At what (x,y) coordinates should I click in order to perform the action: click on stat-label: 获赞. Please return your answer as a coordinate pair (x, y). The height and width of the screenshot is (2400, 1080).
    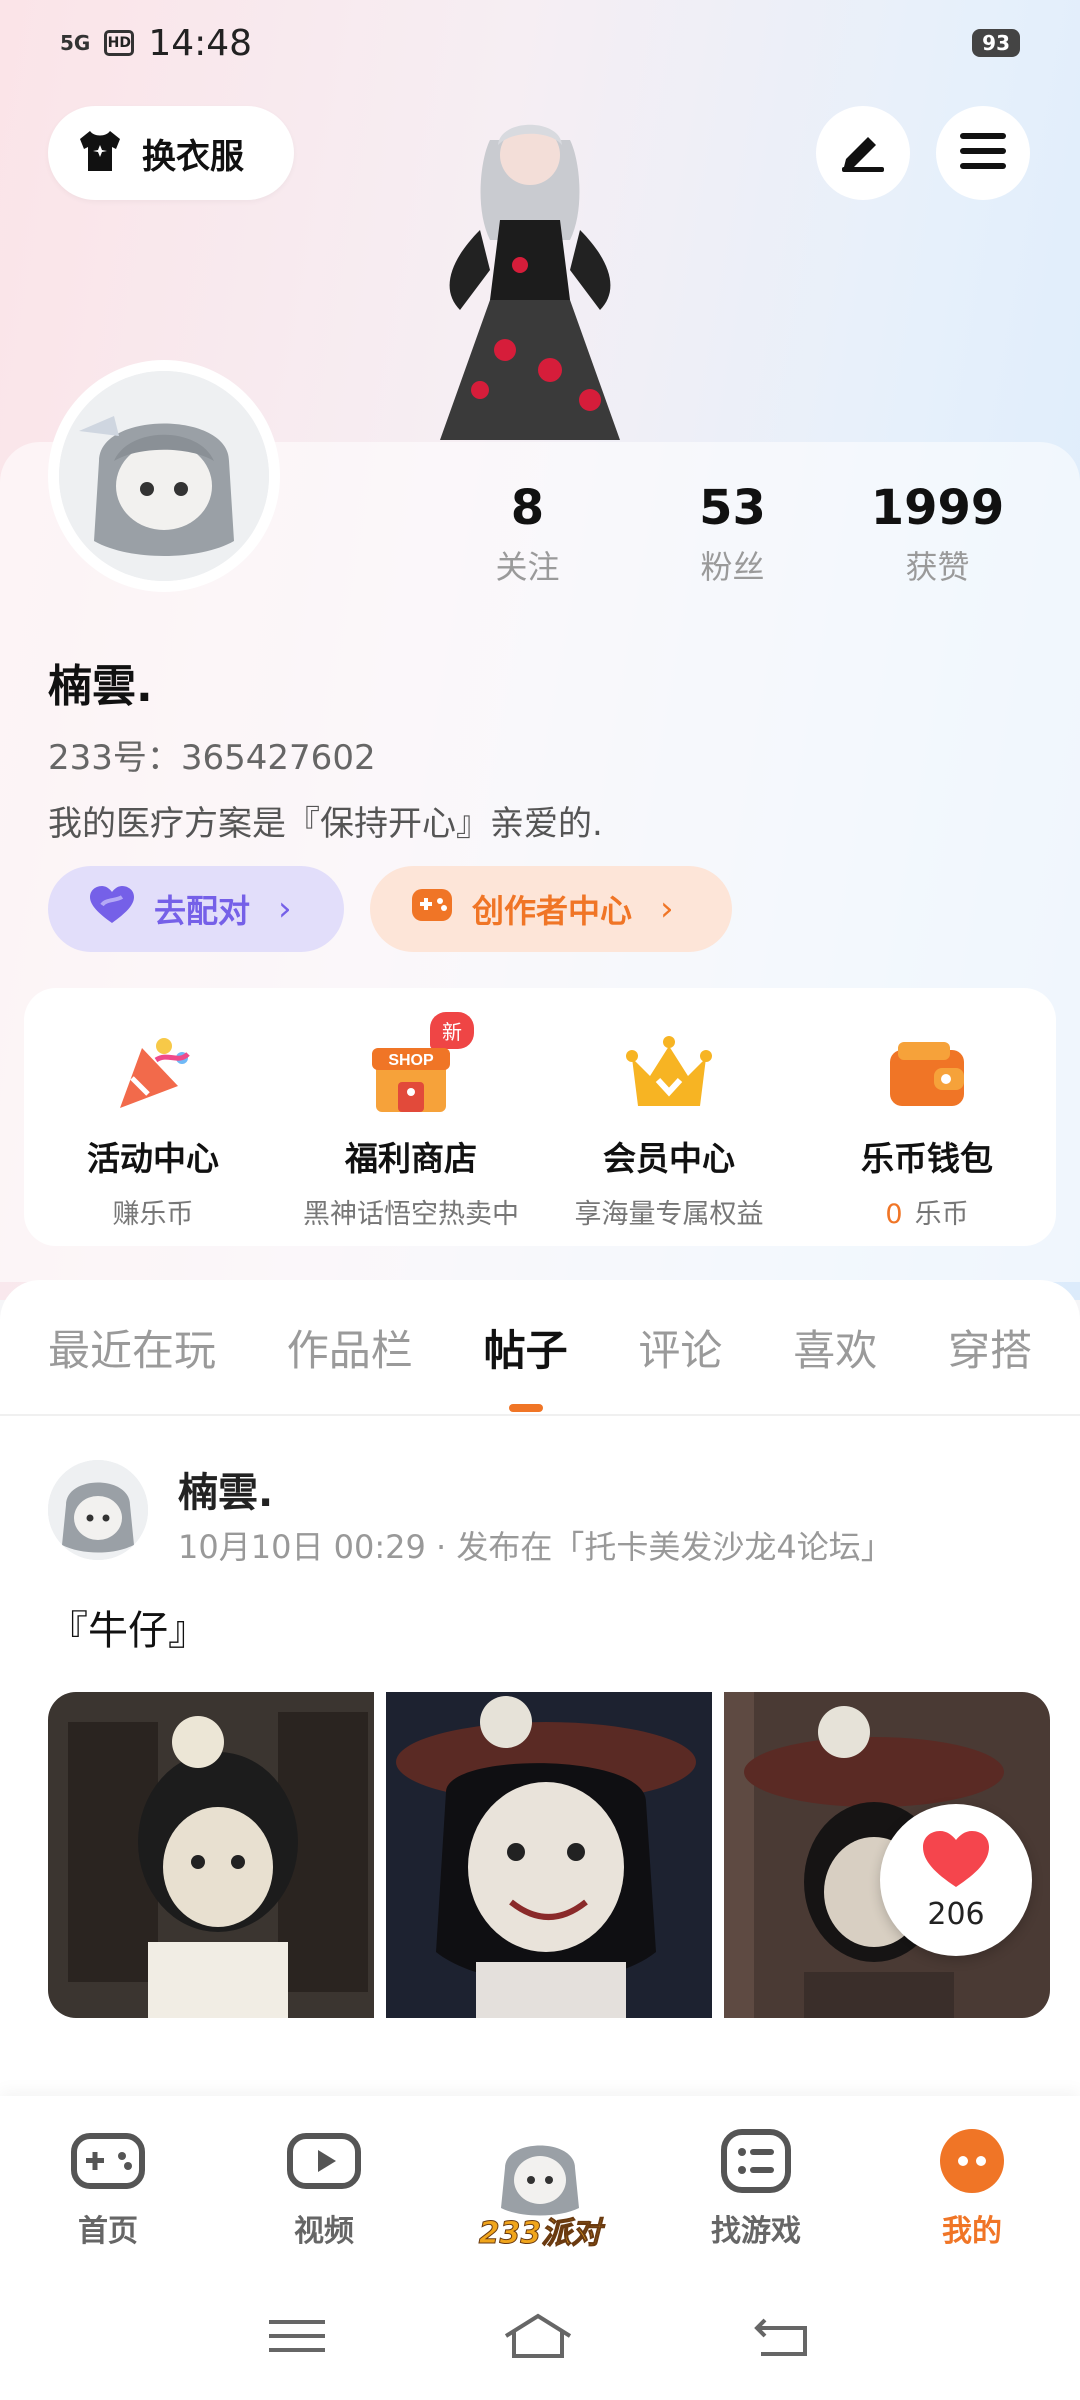
    Looking at the image, I should click on (937, 567).